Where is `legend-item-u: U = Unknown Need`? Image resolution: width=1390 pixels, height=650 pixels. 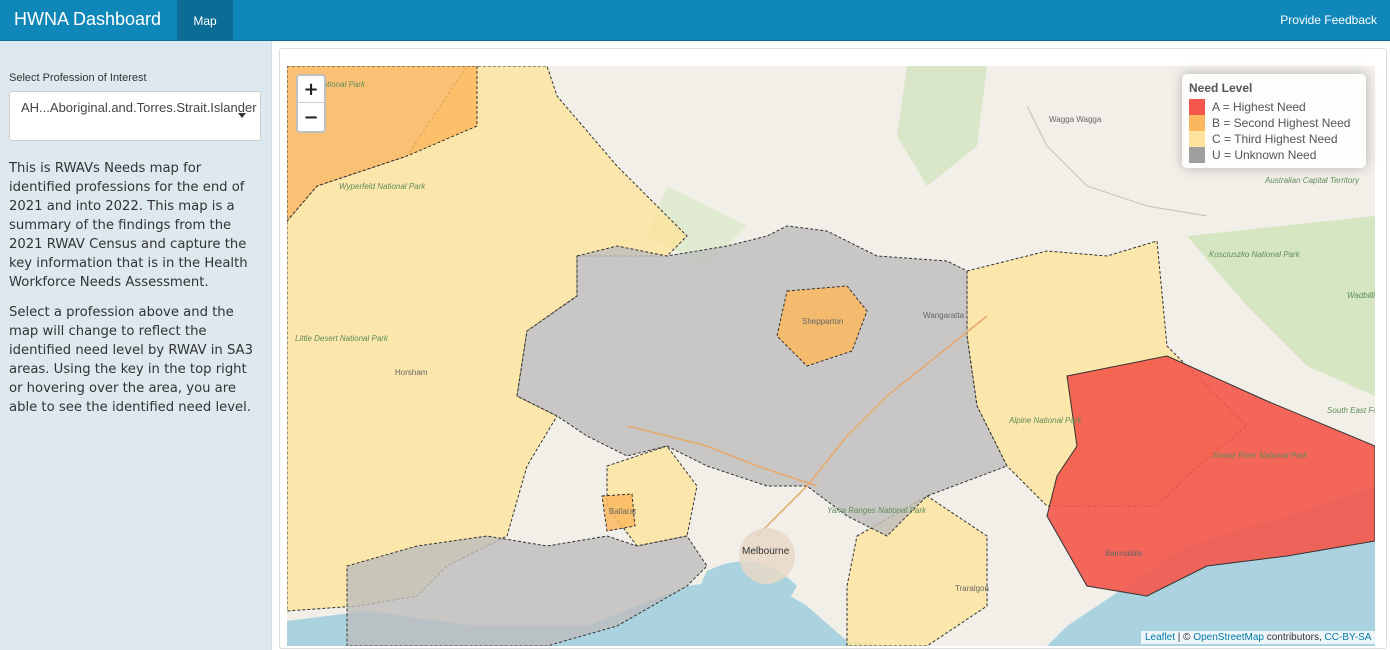 legend-item-u: U = Unknown Need is located at coordinates (1252, 155).